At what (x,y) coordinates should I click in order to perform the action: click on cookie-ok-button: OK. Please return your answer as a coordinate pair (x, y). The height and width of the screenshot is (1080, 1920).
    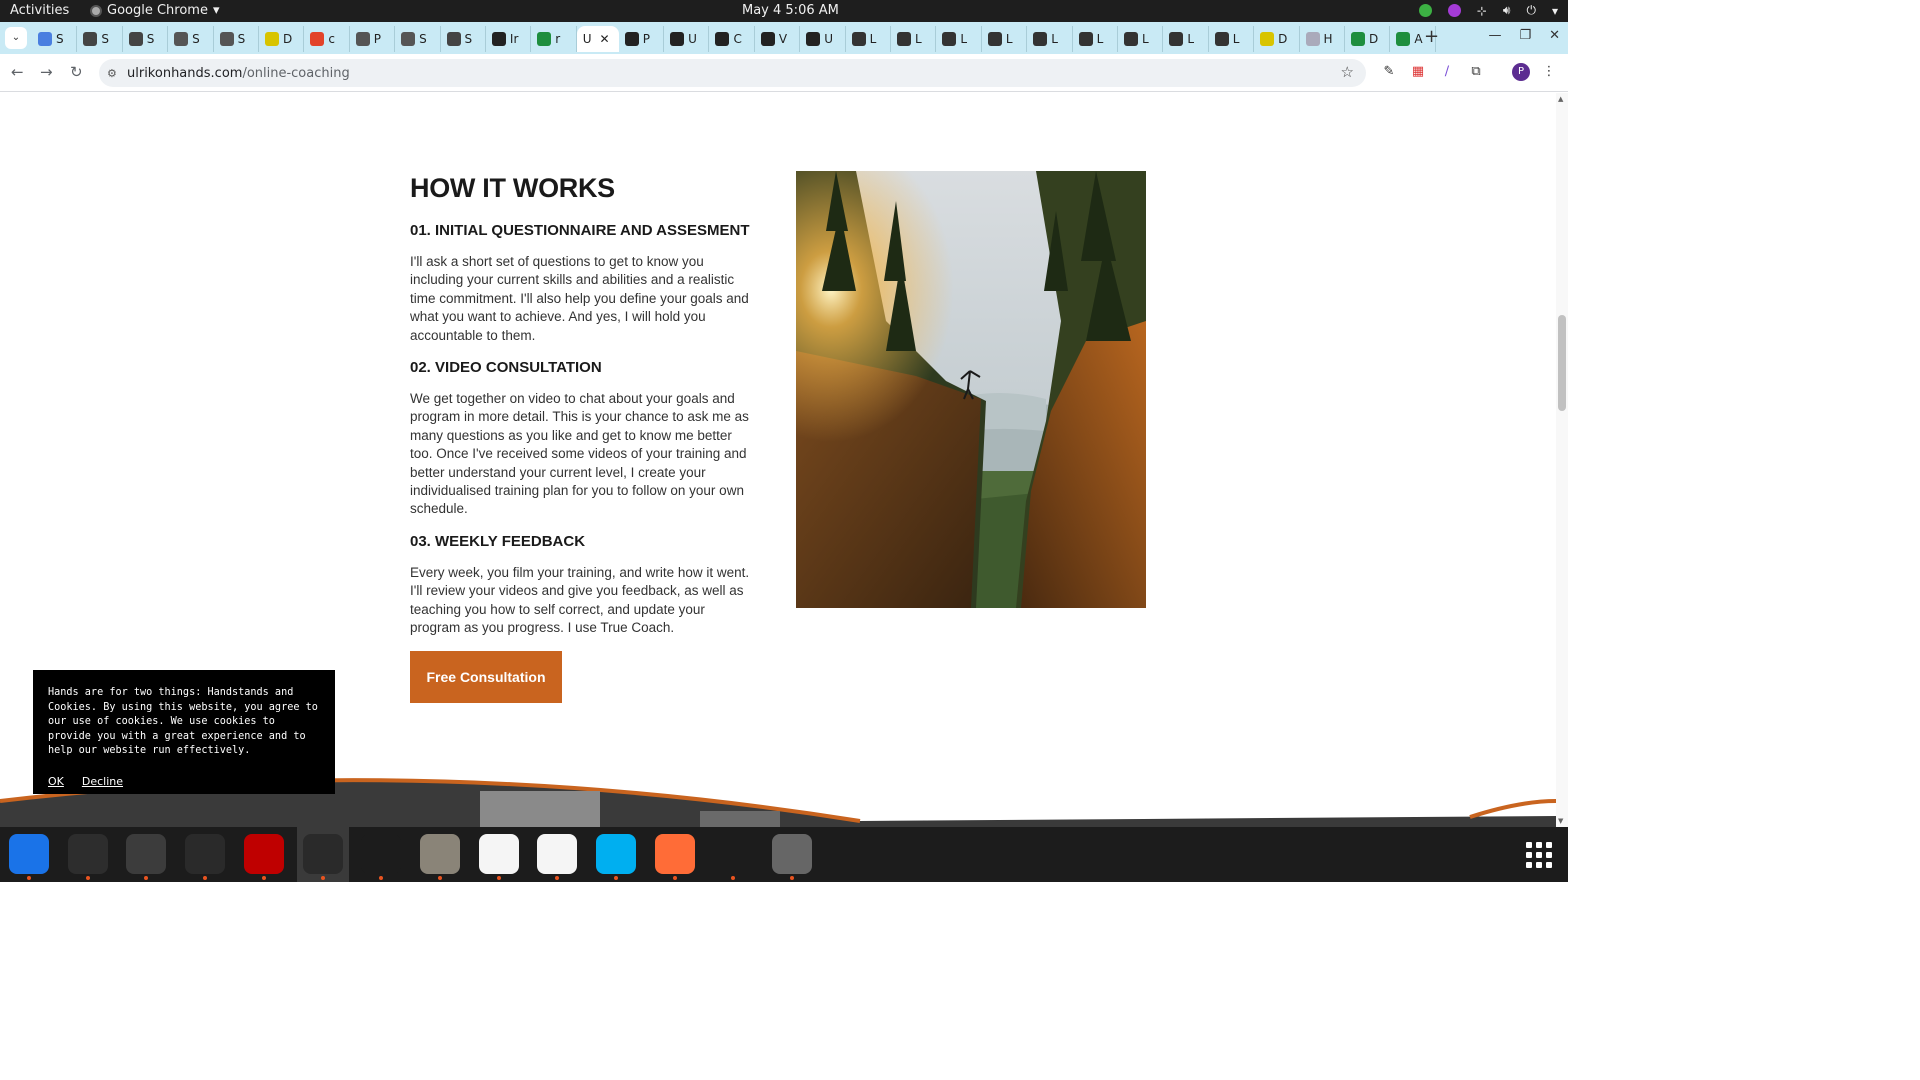
    Looking at the image, I should click on (56, 782).